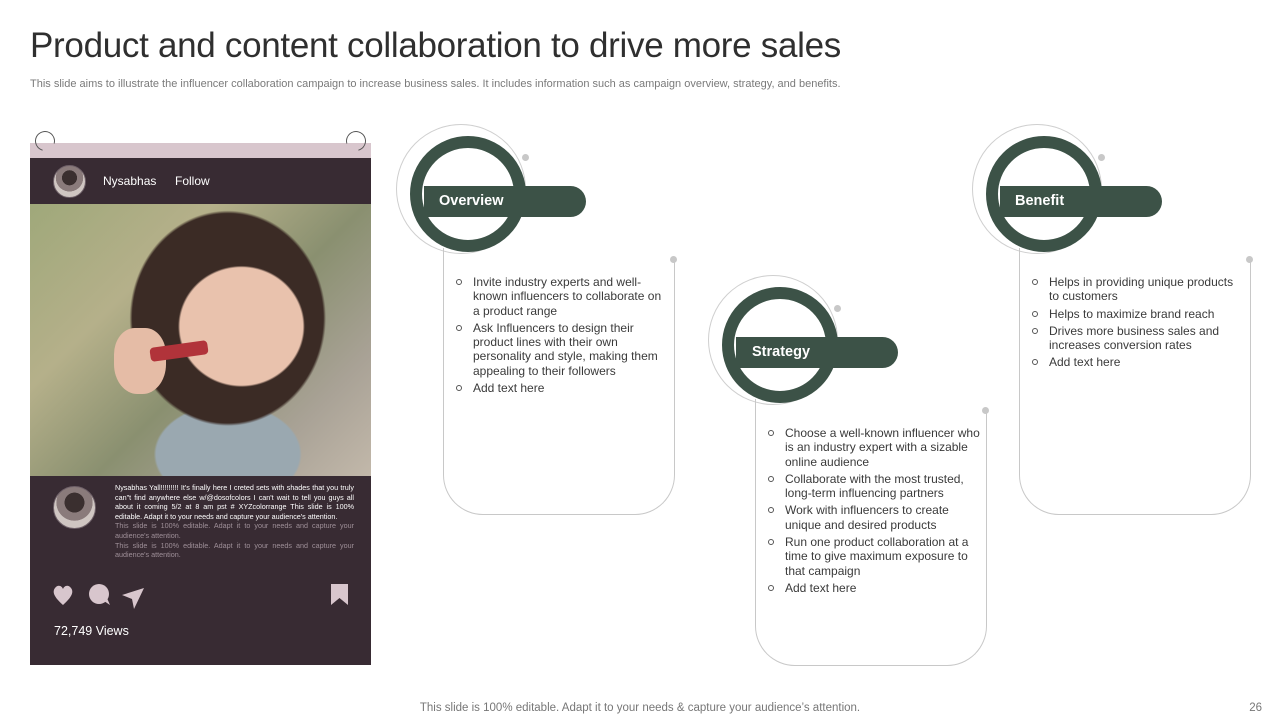 The height and width of the screenshot is (720, 1280). Describe the element at coordinates (140, 361) in the screenshot. I see `photo-hand-shape` at that location.